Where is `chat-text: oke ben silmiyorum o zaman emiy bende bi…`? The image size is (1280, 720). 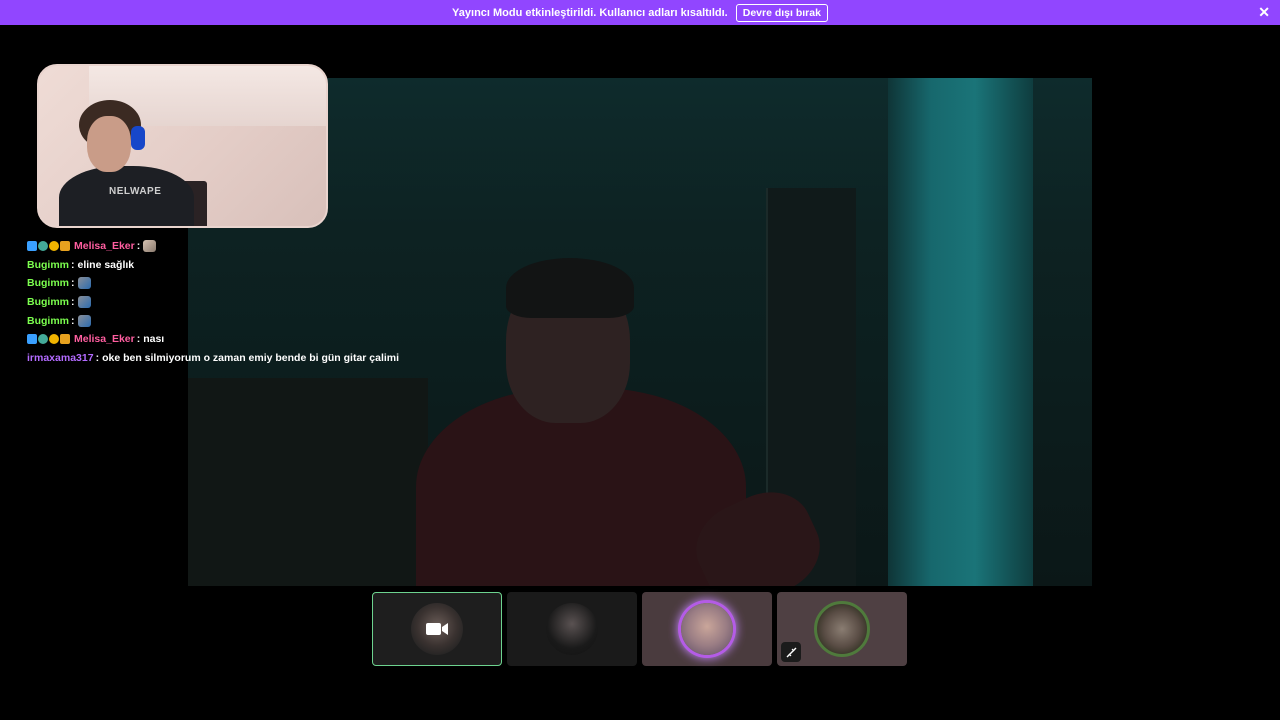
chat-text: oke ben silmiyorum o zaman emiy bende bi… is located at coordinates (251, 357).